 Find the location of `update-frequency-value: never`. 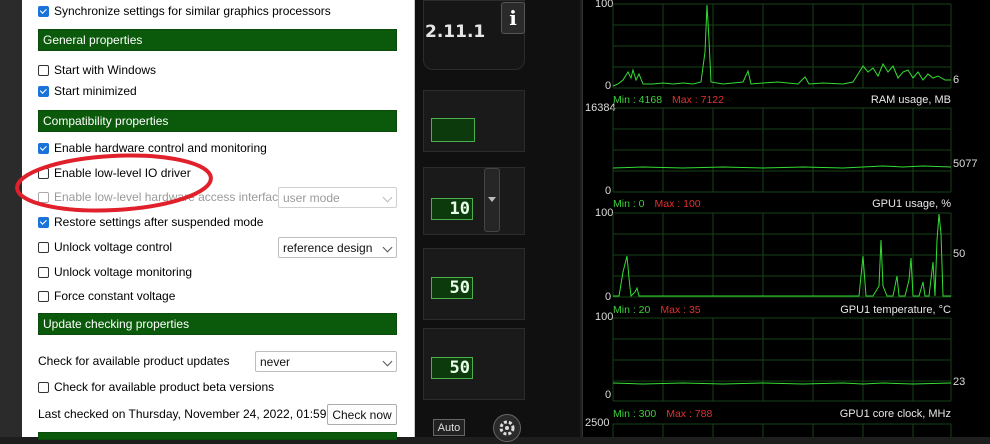

update-frequency-value: never is located at coordinates (275, 361).